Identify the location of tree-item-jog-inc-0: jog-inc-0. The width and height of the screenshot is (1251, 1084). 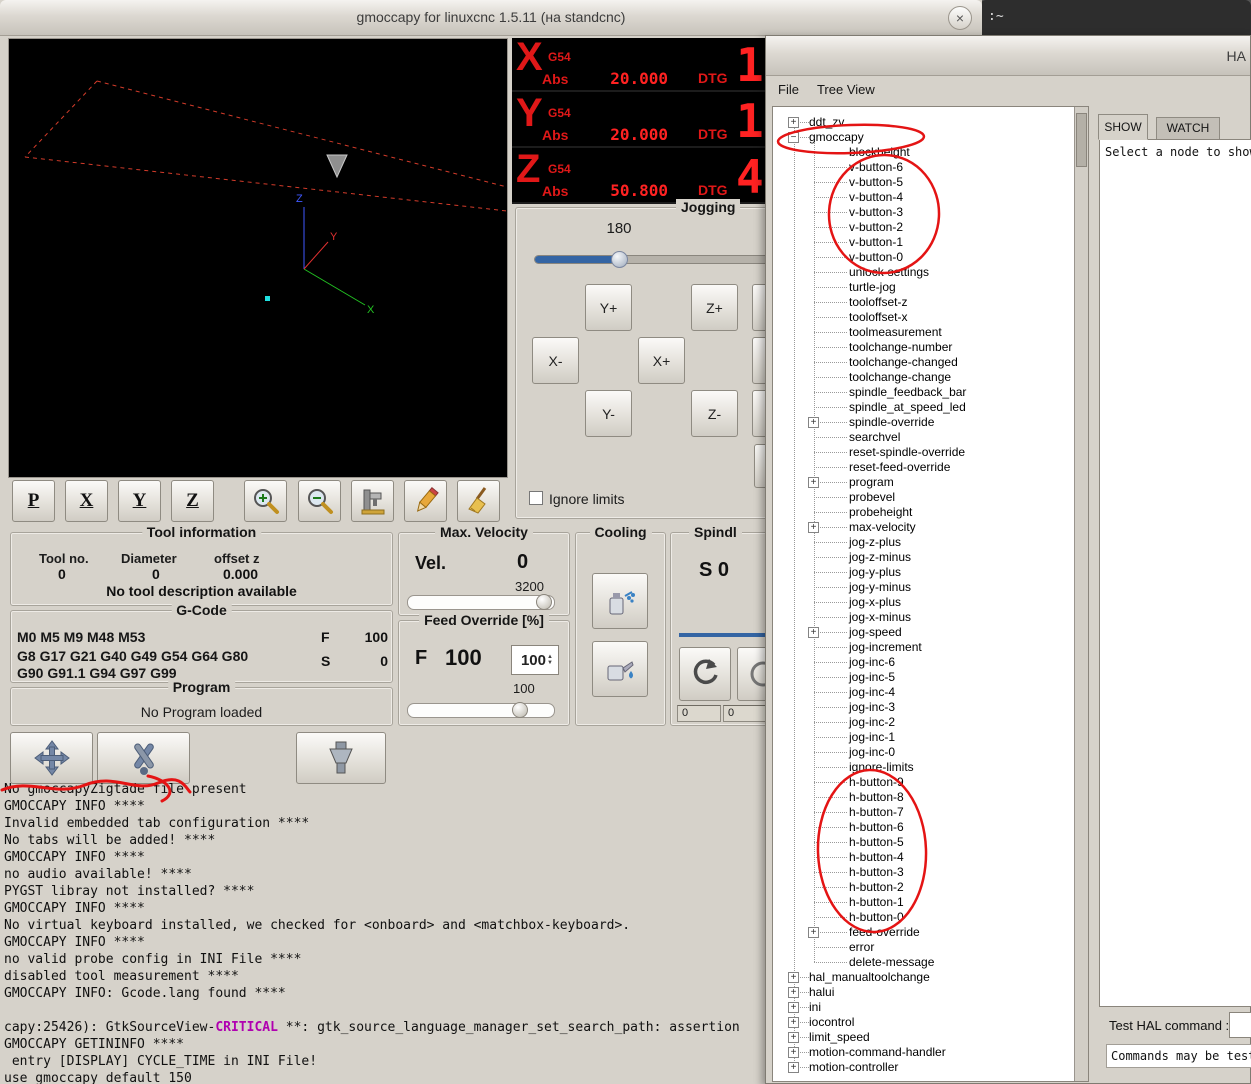
(923, 752).